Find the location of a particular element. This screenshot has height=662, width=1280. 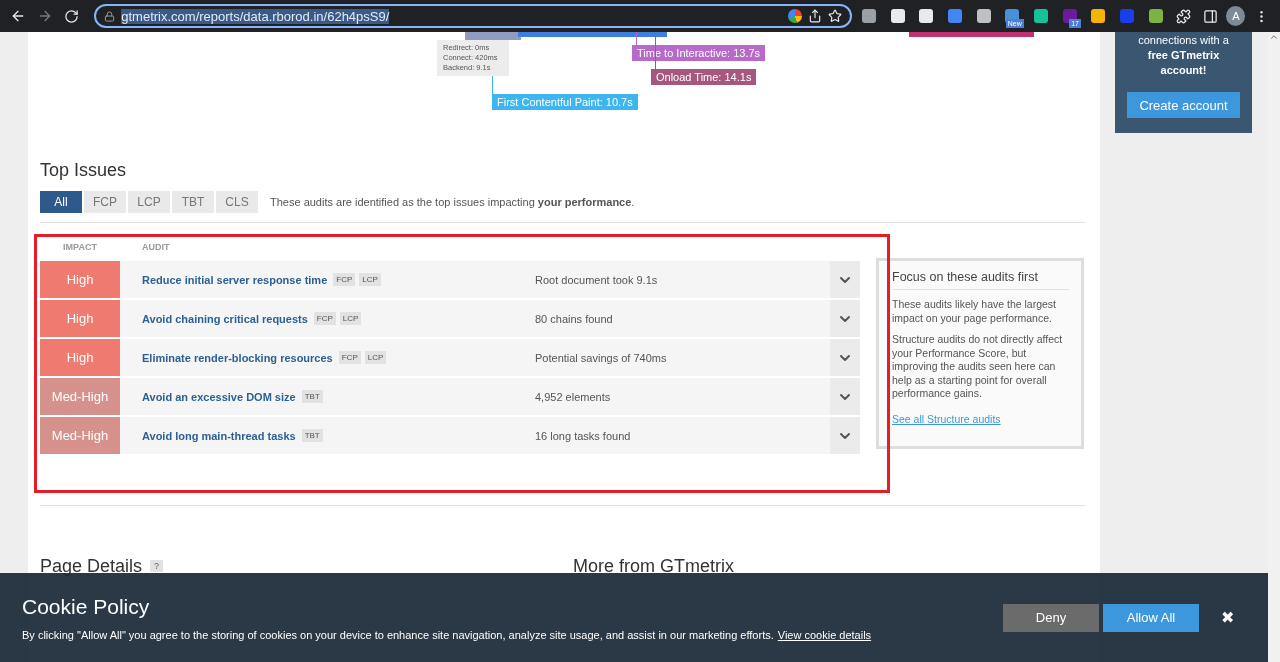

profile-avatar: A is located at coordinates (1236, 16).